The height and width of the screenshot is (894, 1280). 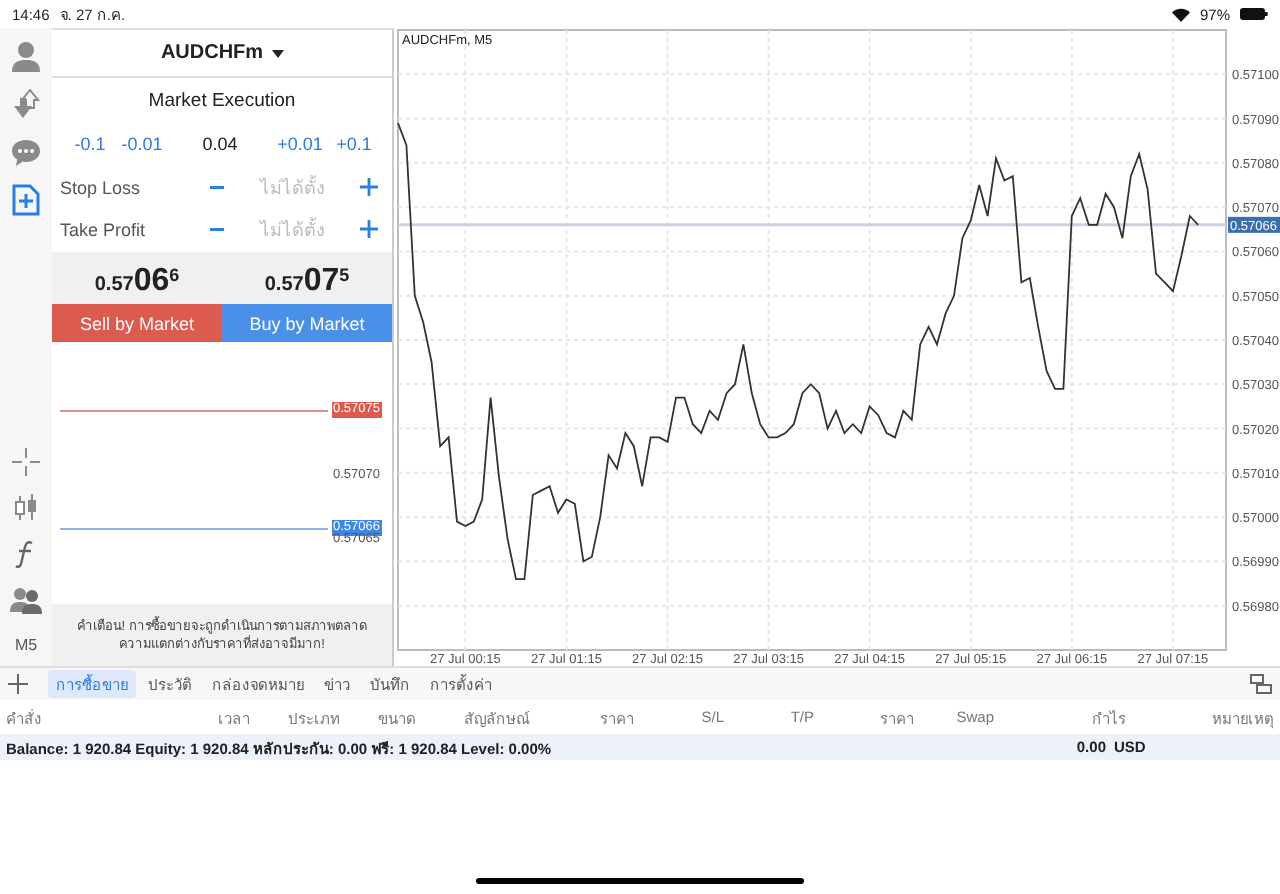 What do you see at coordinates (26, 104) in the screenshot?
I see `arrows-icon` at bounding box center [26, 104].